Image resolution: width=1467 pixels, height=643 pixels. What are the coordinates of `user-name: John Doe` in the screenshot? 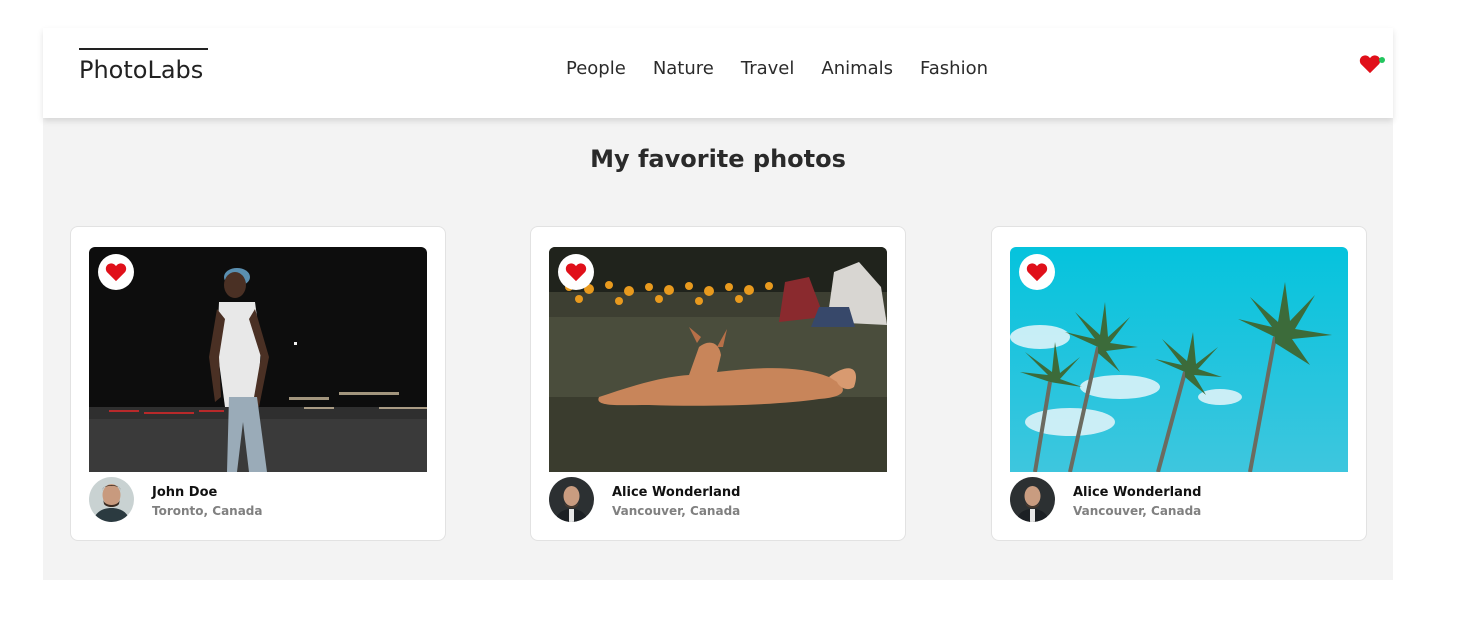 It's located at (185, 492).